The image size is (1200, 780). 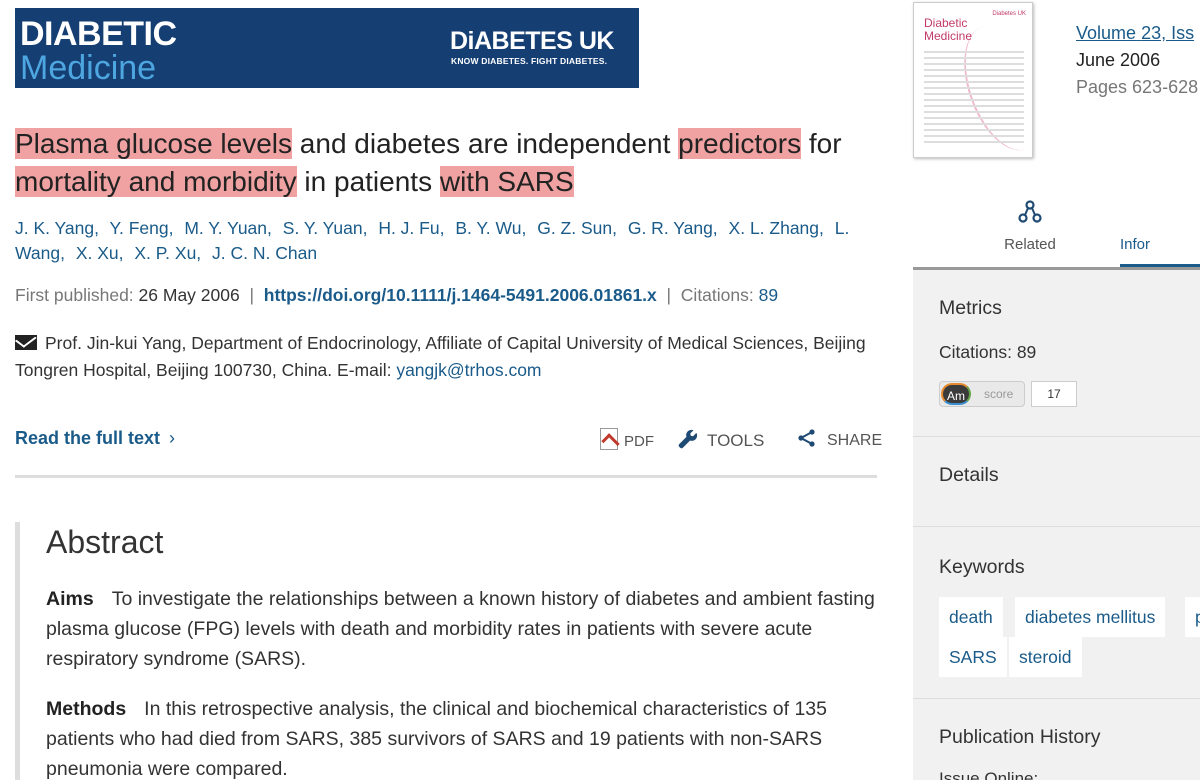 I want to click on details-heading: Details, so click(x=969, y=475).